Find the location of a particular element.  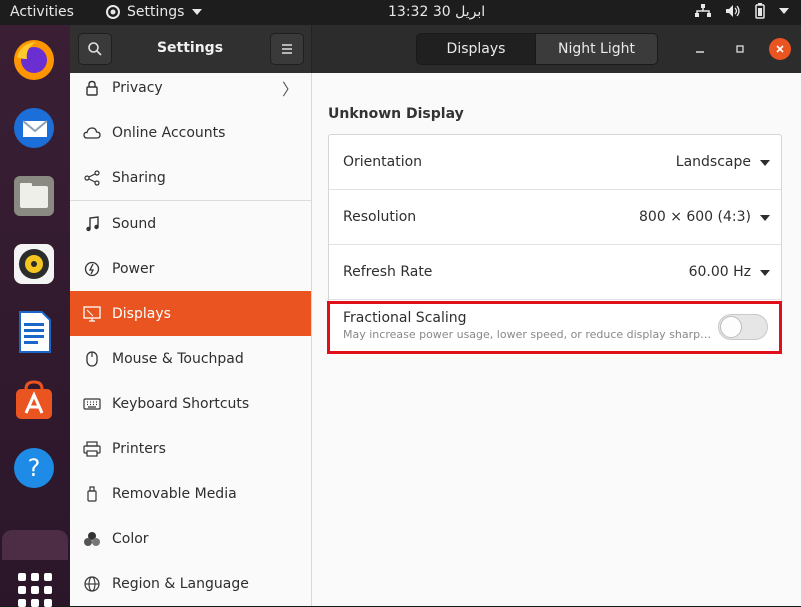

sidebar-item-online-accounts: Online Accounts is located at coordinates (190, 132).